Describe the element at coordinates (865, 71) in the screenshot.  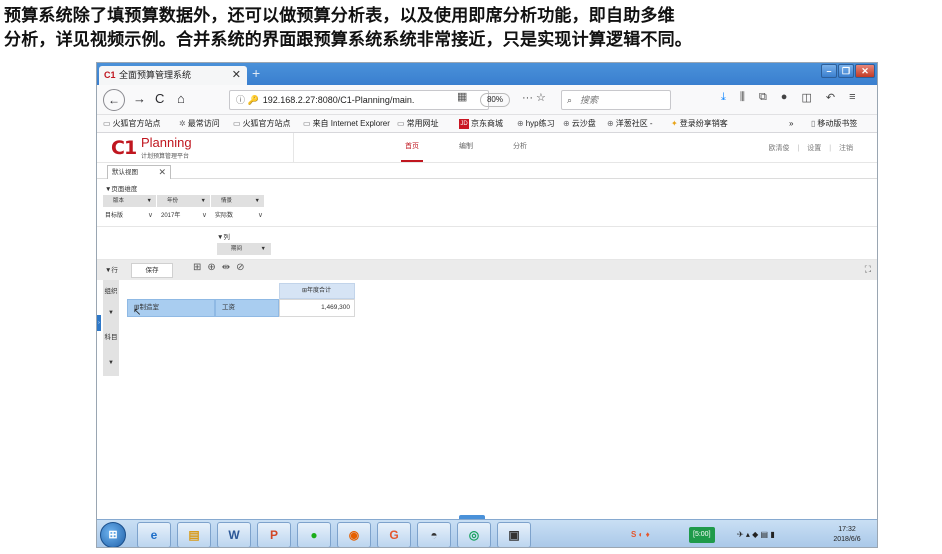
I see `close-window-button: ✕` at that location.